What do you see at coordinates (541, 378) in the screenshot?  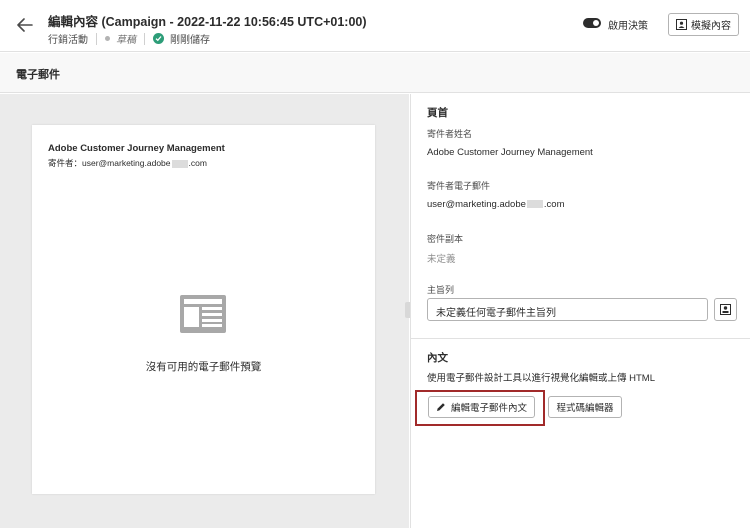 I see `body-description: 使用電子郵件設計工具以進行視覺化編輯或上傳 HTML` at bounding box center [541, 378].